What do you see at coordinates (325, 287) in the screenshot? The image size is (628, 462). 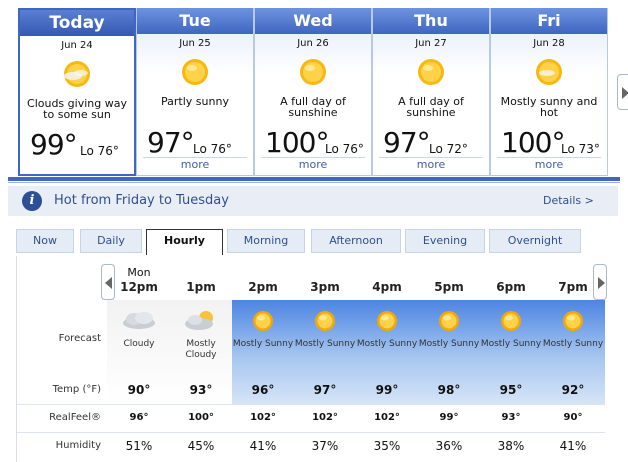 I see `hour-time: 3pm` at bounding box center [325, 287].